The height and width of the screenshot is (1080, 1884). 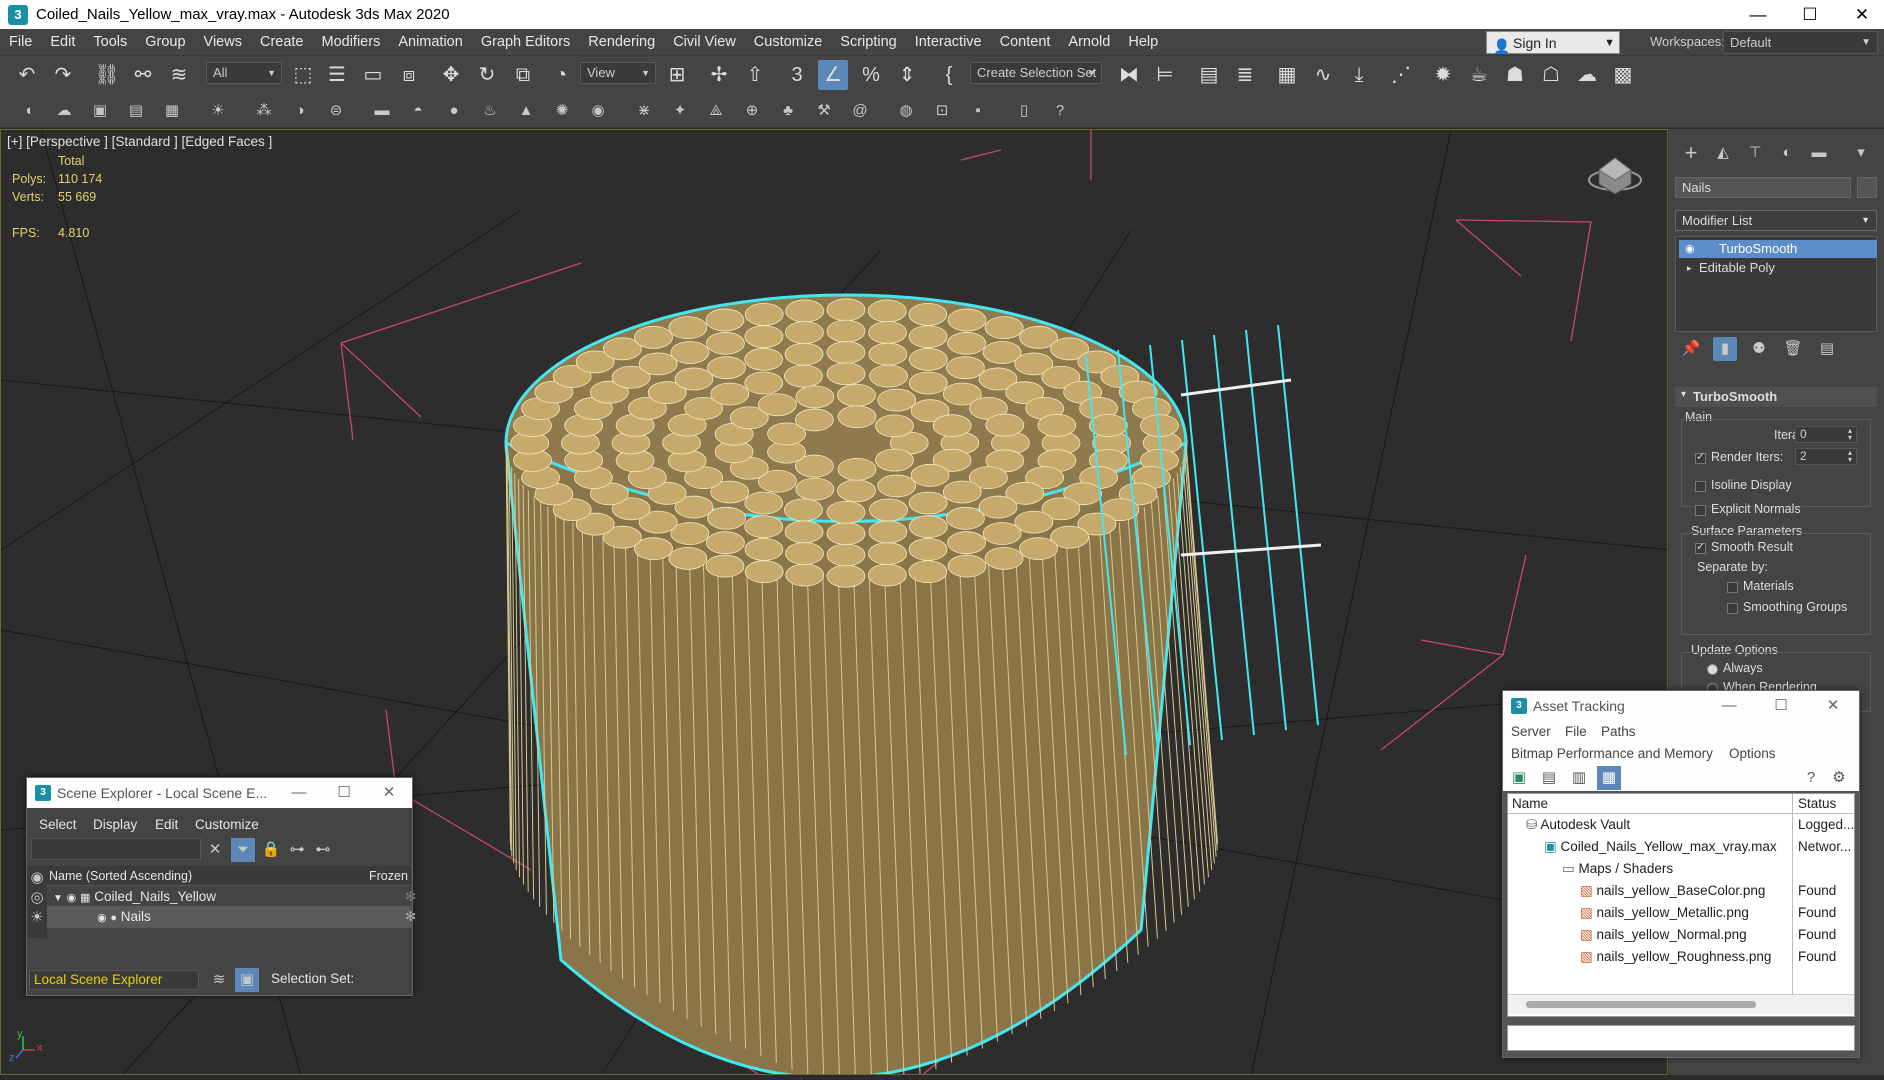 I want to click on align-icon: ⊨, so click(x=1165, y=75).